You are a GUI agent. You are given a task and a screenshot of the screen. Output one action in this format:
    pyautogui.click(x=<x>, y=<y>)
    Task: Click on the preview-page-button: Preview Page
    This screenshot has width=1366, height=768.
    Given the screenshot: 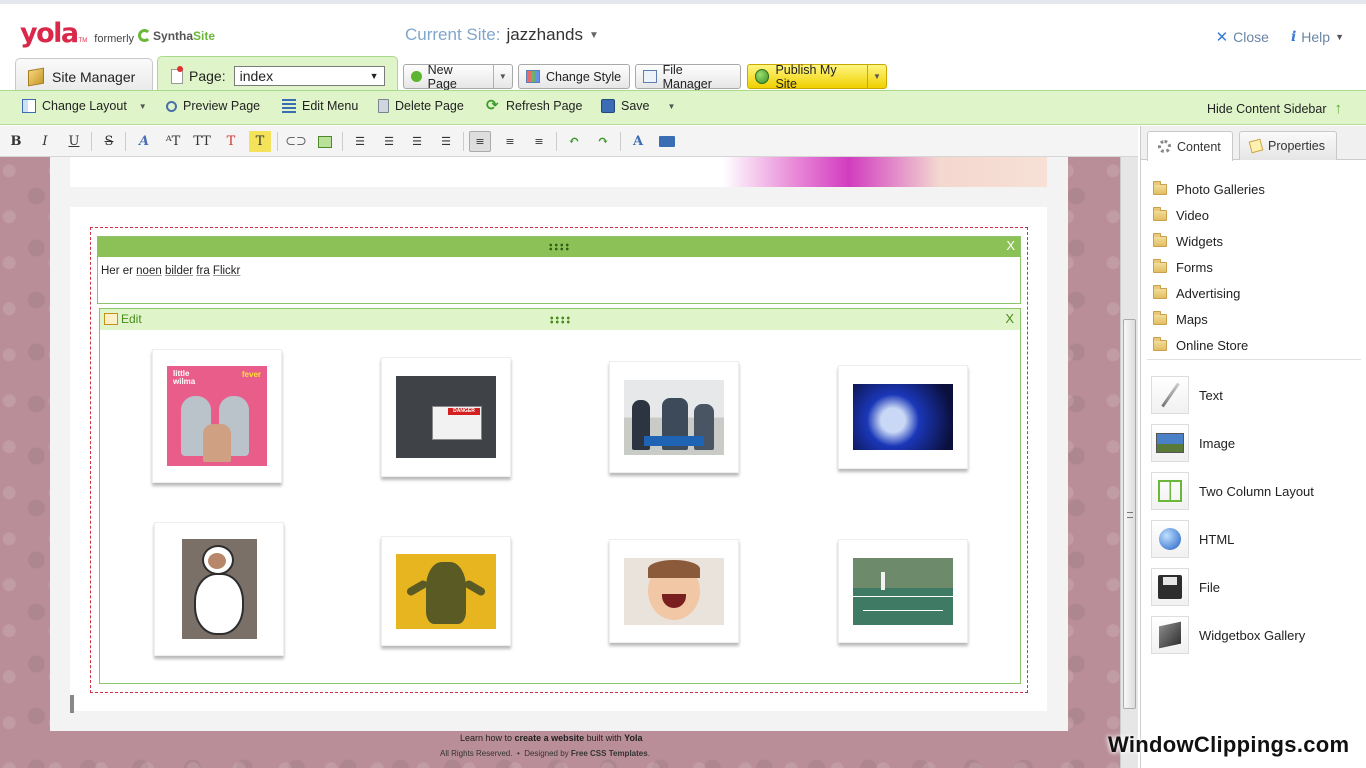 What is the action you would take?
    pyautogui.click(x=213, y=106)
    